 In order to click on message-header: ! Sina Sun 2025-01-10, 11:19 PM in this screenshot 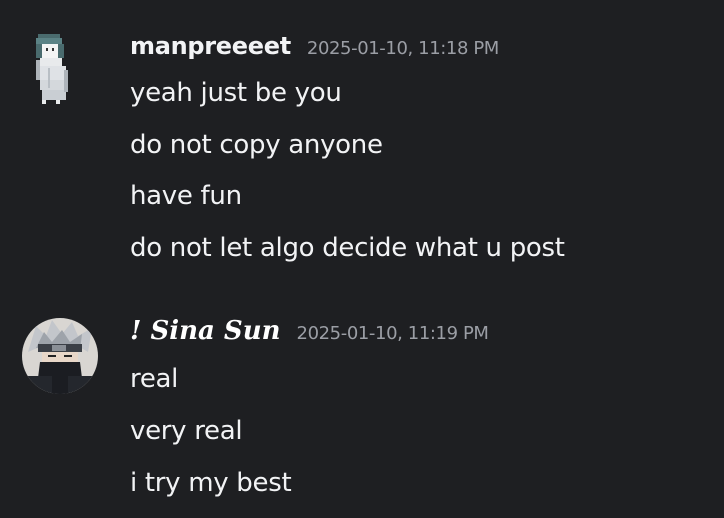, I will do `click(309, 333)`.